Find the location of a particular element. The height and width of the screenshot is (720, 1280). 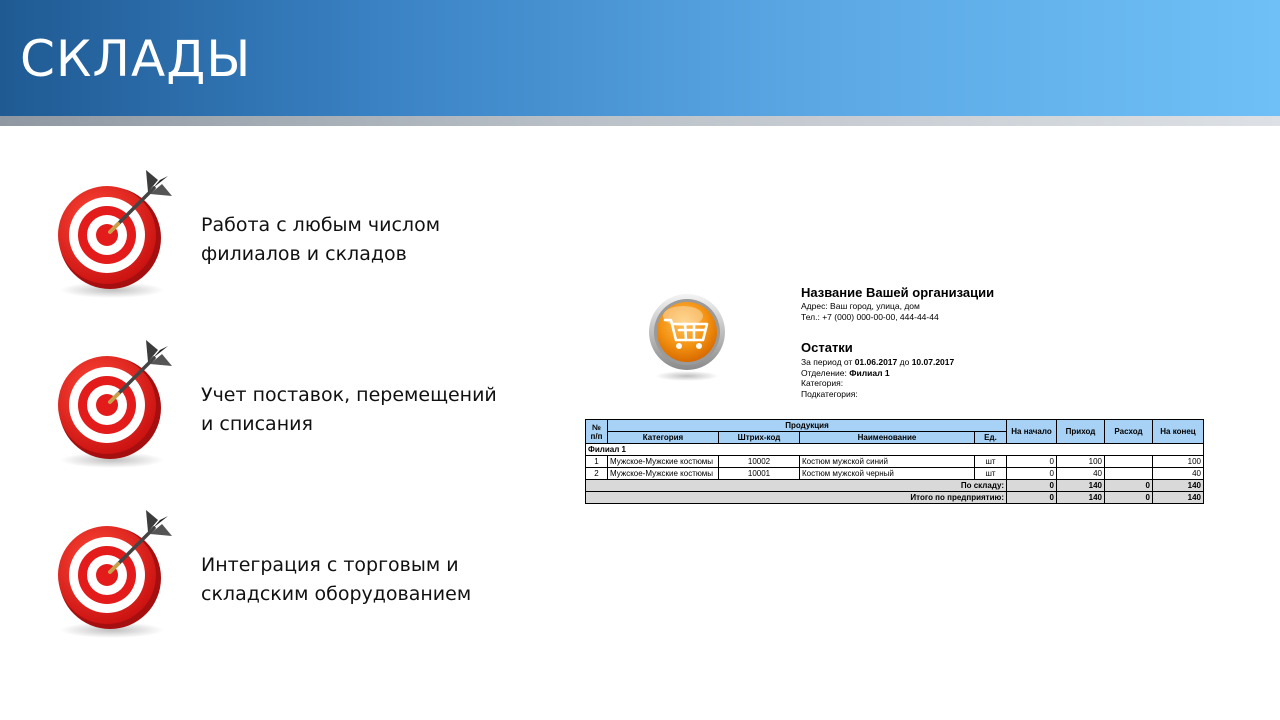

col-header-unit: Ед. is located at coordinates (990, 437).